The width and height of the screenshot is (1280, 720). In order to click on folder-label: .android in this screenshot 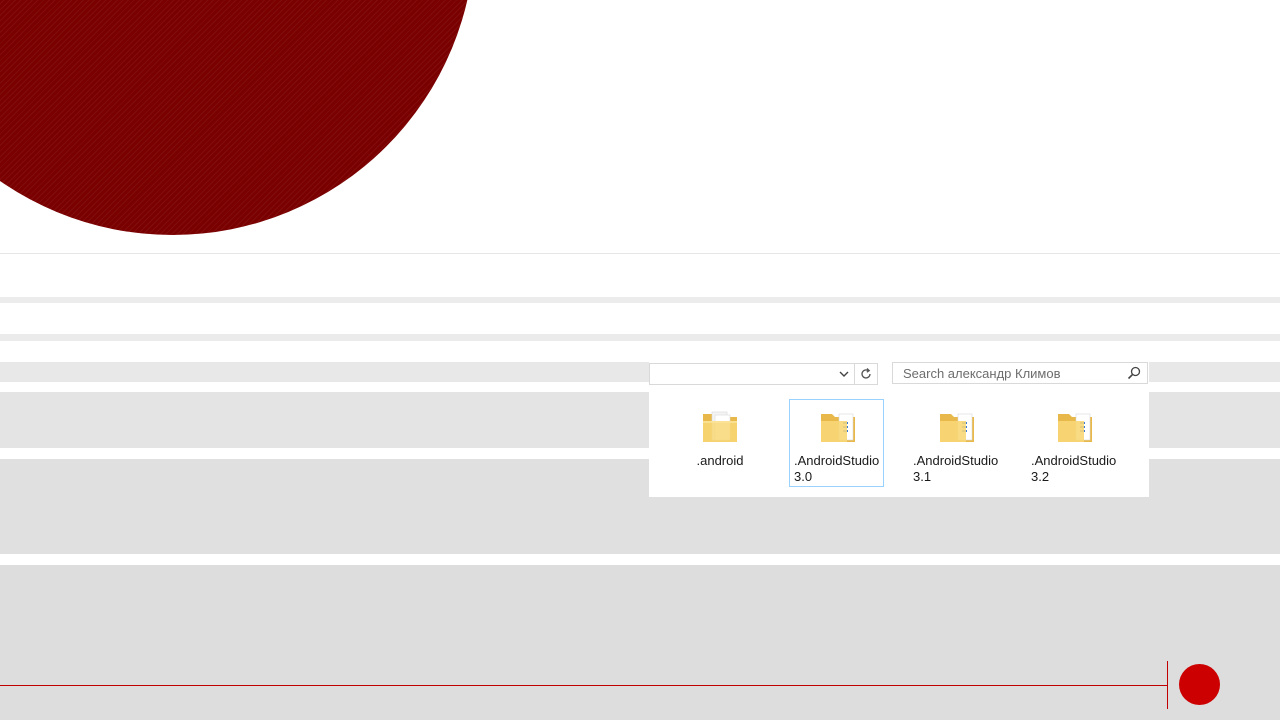, I will do `click(720, 460)`.